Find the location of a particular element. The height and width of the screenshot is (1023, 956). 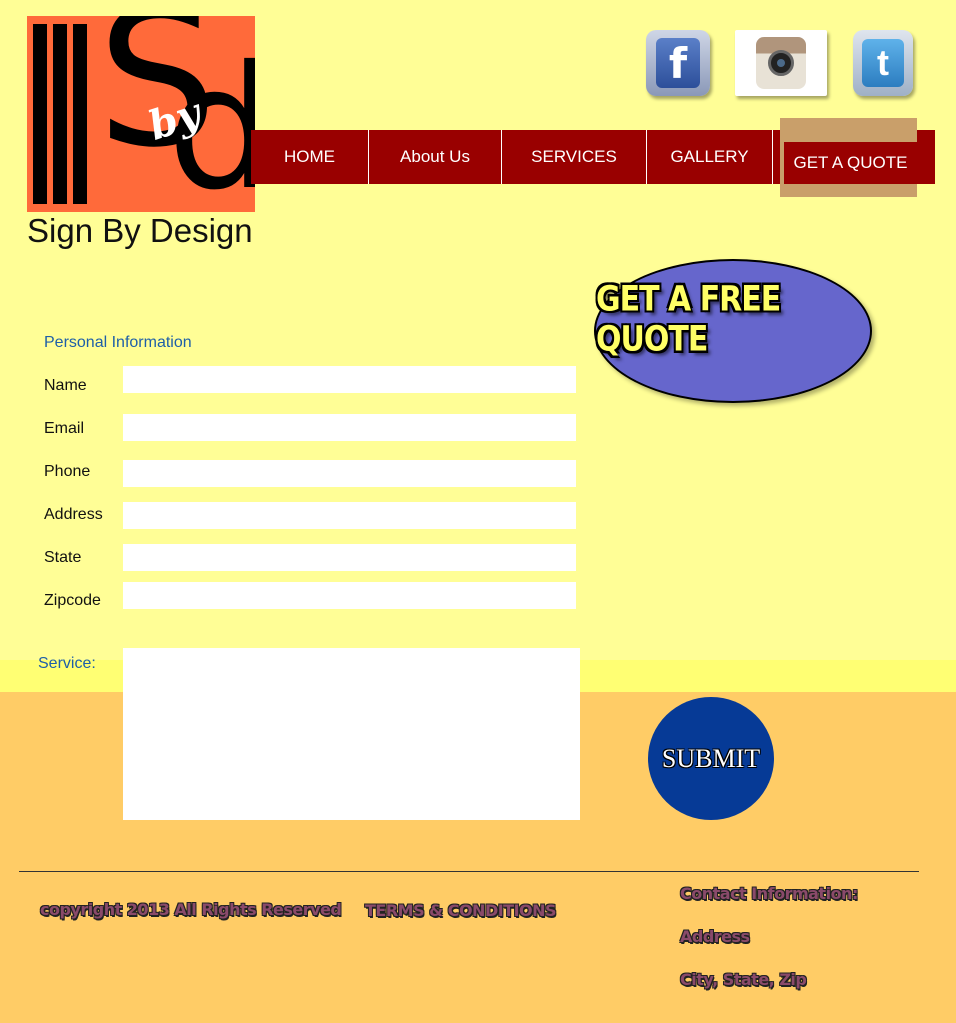

facebook-icon: f is located at coordinates (678, 63).